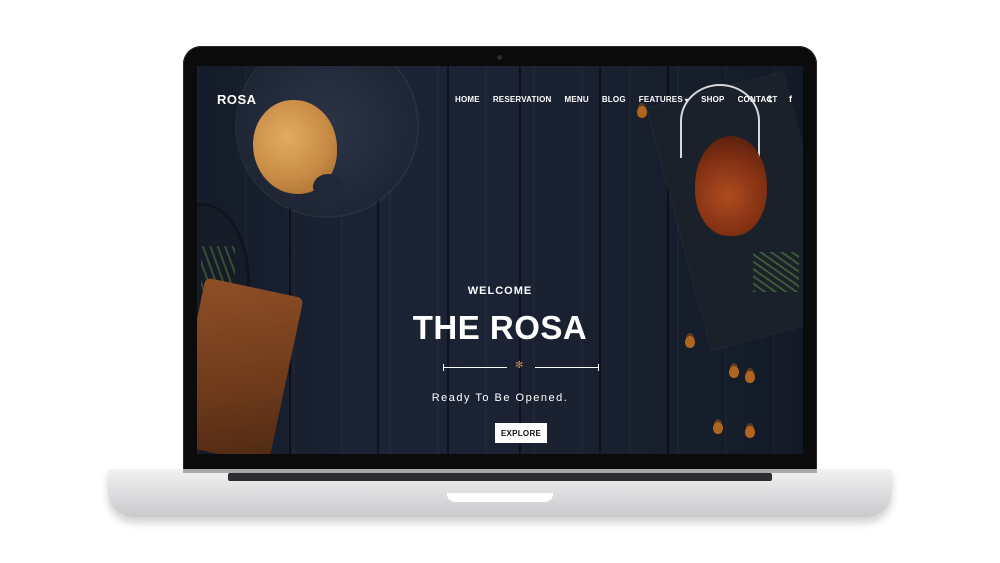 Image resolution: width=1000 pixels, height=563 pixels. I want to click on keyboard-edge, so click(500, 477).